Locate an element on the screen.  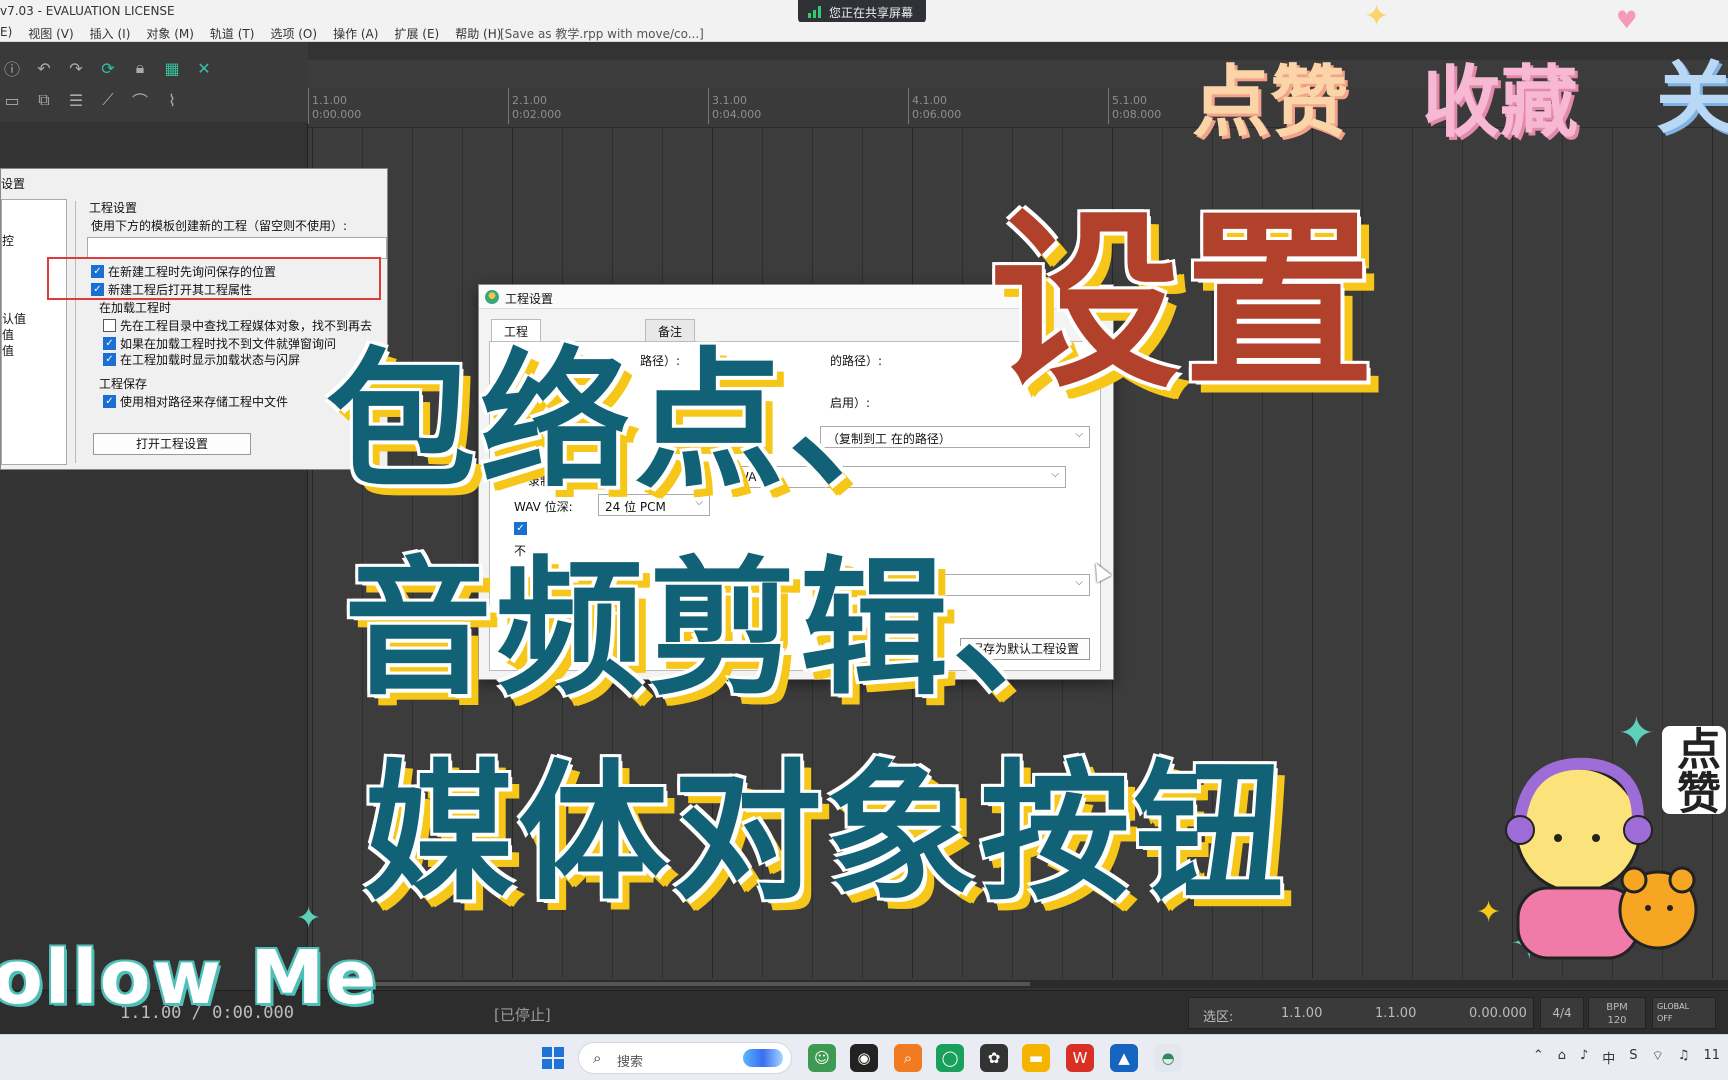
window-icon: ▭ is located at coordinates (12, 100).